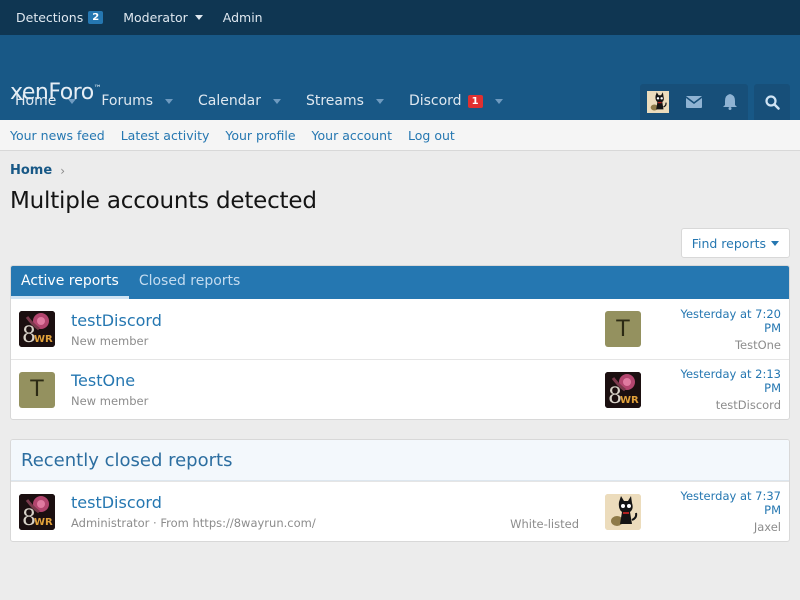 The height and width of the screenshot is (600, 800). What do you see at coordinates (544, 524) in the screenshot?
I see `report-status: White-listed` at bounding box center [544, 524].